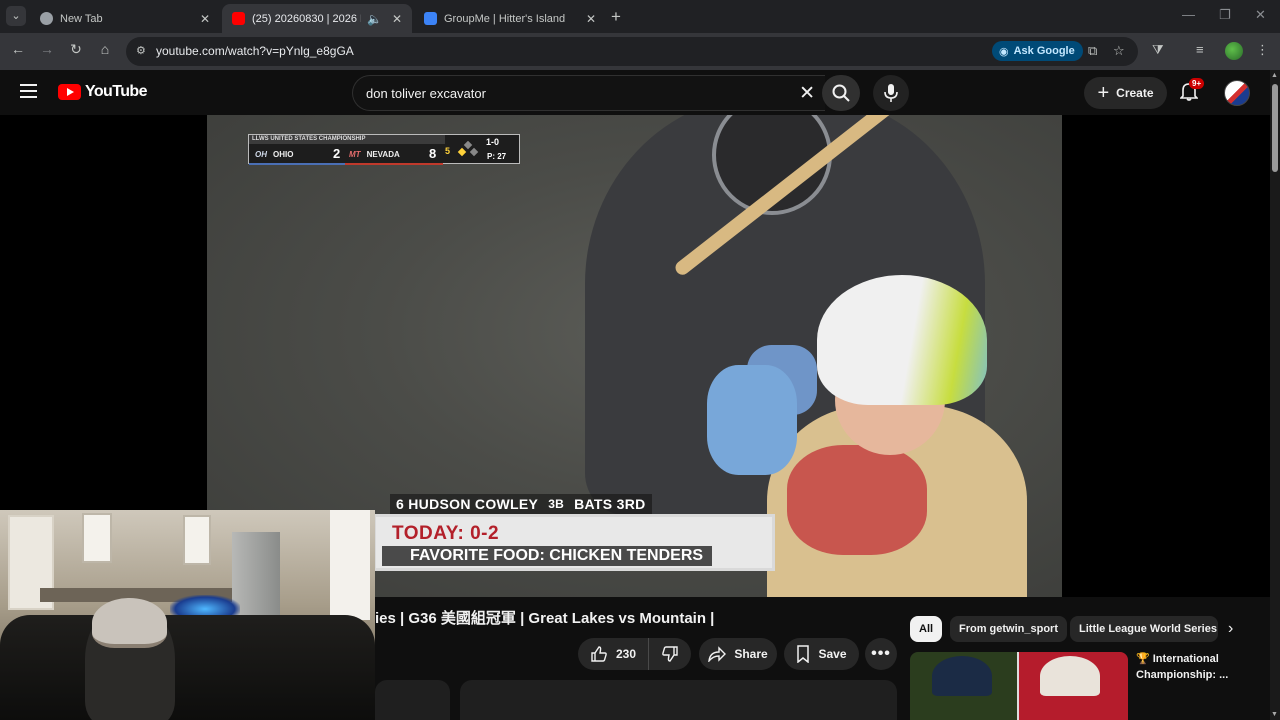 The width and height of the screenshot is (1280, 720). What do you see at coordinates (1188, 14) in the screenshot?
I see `minimize-icon: —` at bounding box center [1188, 14].